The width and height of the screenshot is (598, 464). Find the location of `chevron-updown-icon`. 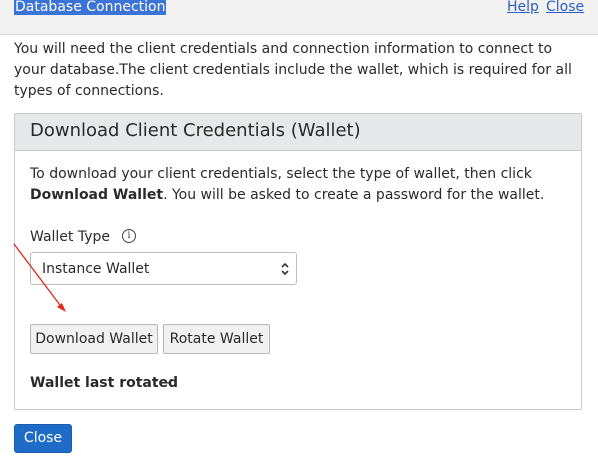

chevron-updown-icon is located at coordinates (285, 269).